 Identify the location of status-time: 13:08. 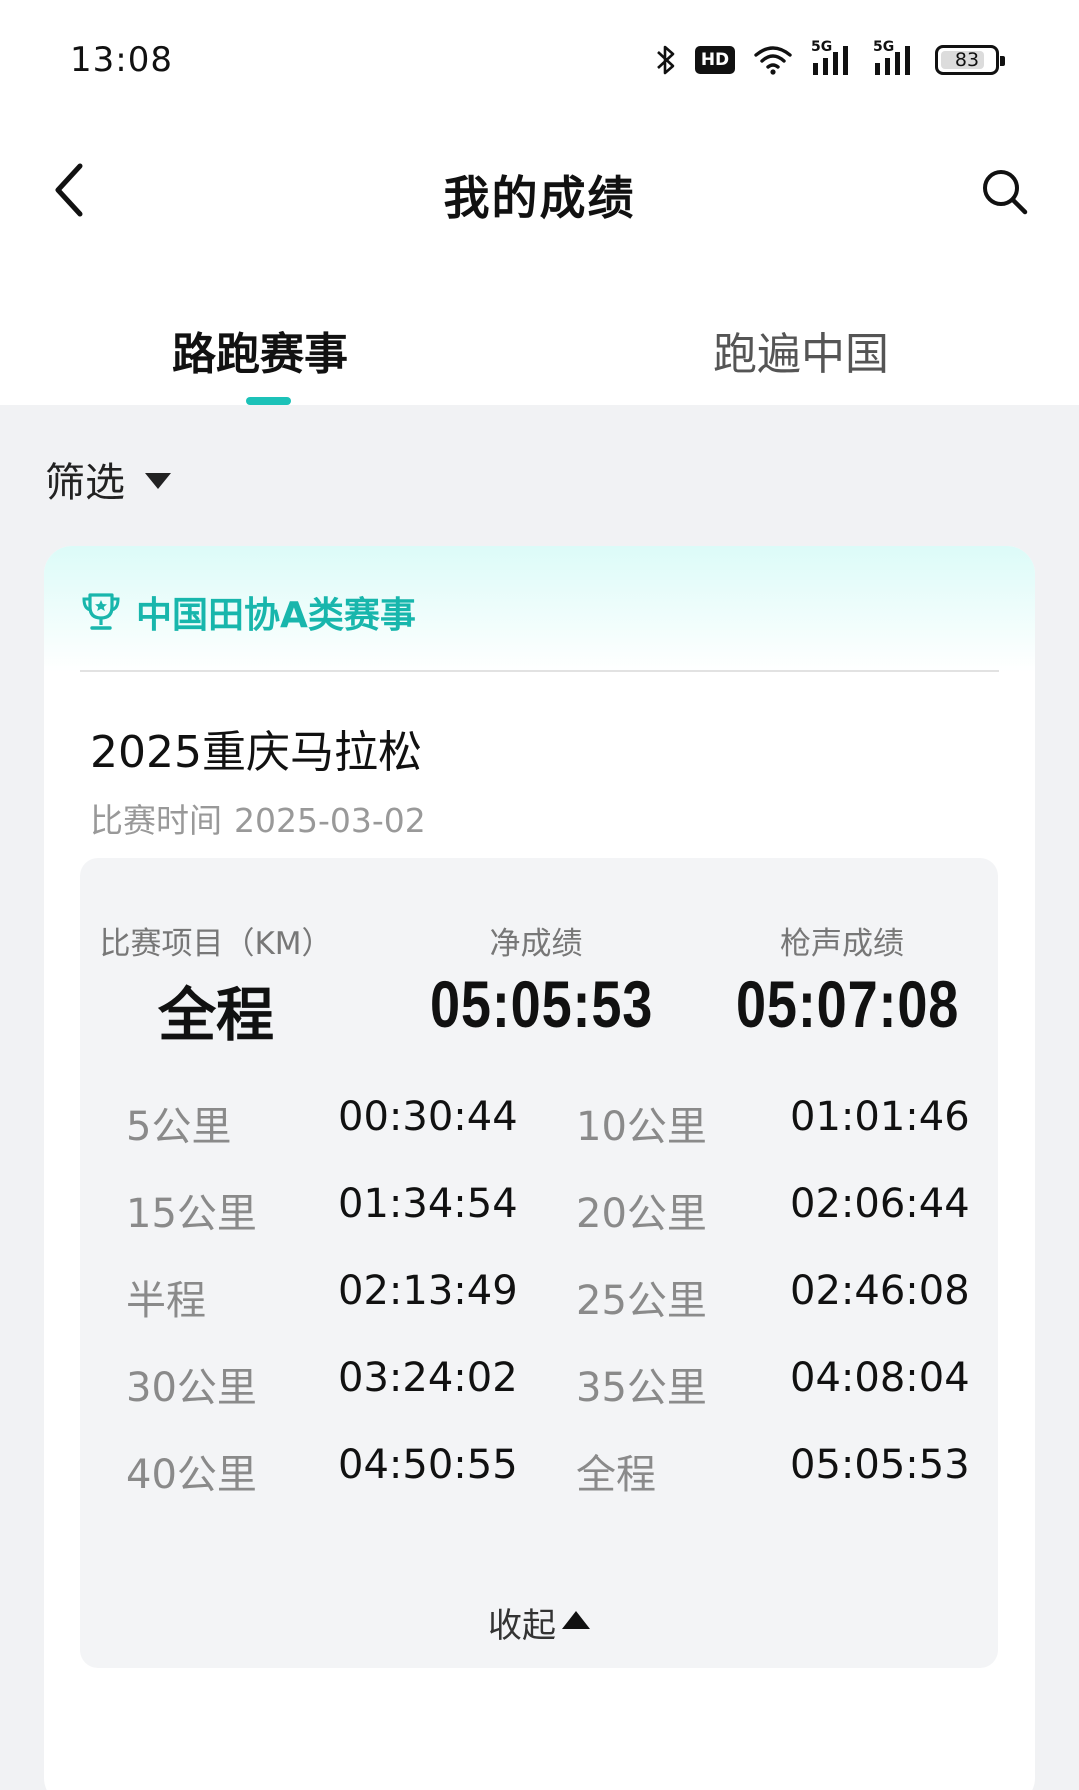
(121, 60).